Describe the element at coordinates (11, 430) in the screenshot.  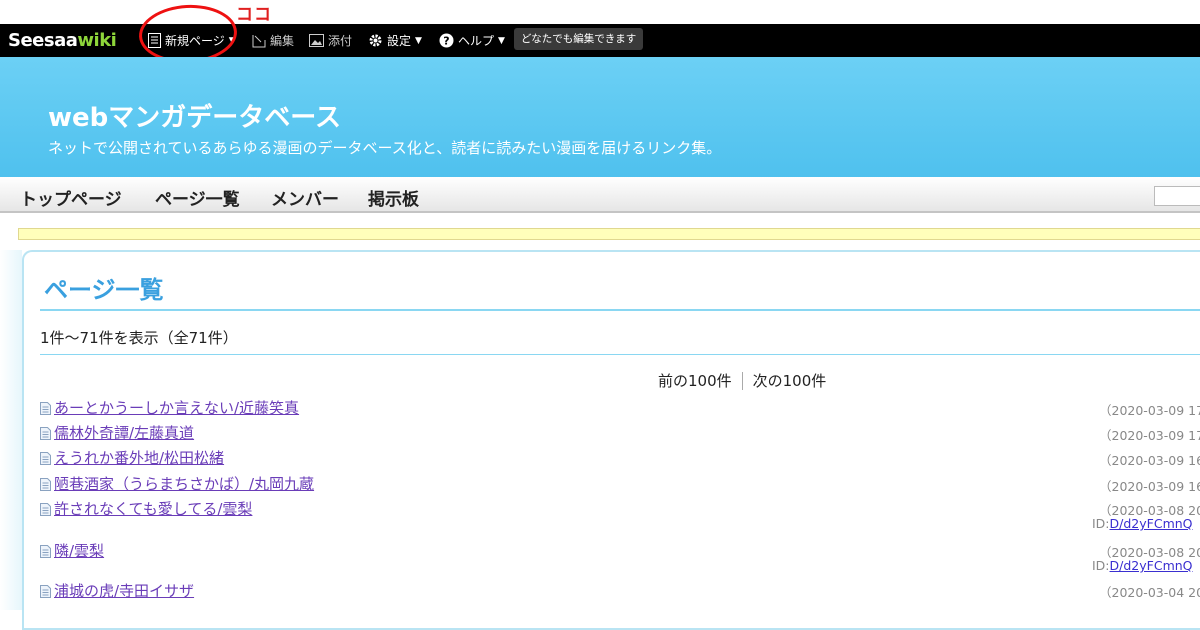
I see `left-decoration` at that location.